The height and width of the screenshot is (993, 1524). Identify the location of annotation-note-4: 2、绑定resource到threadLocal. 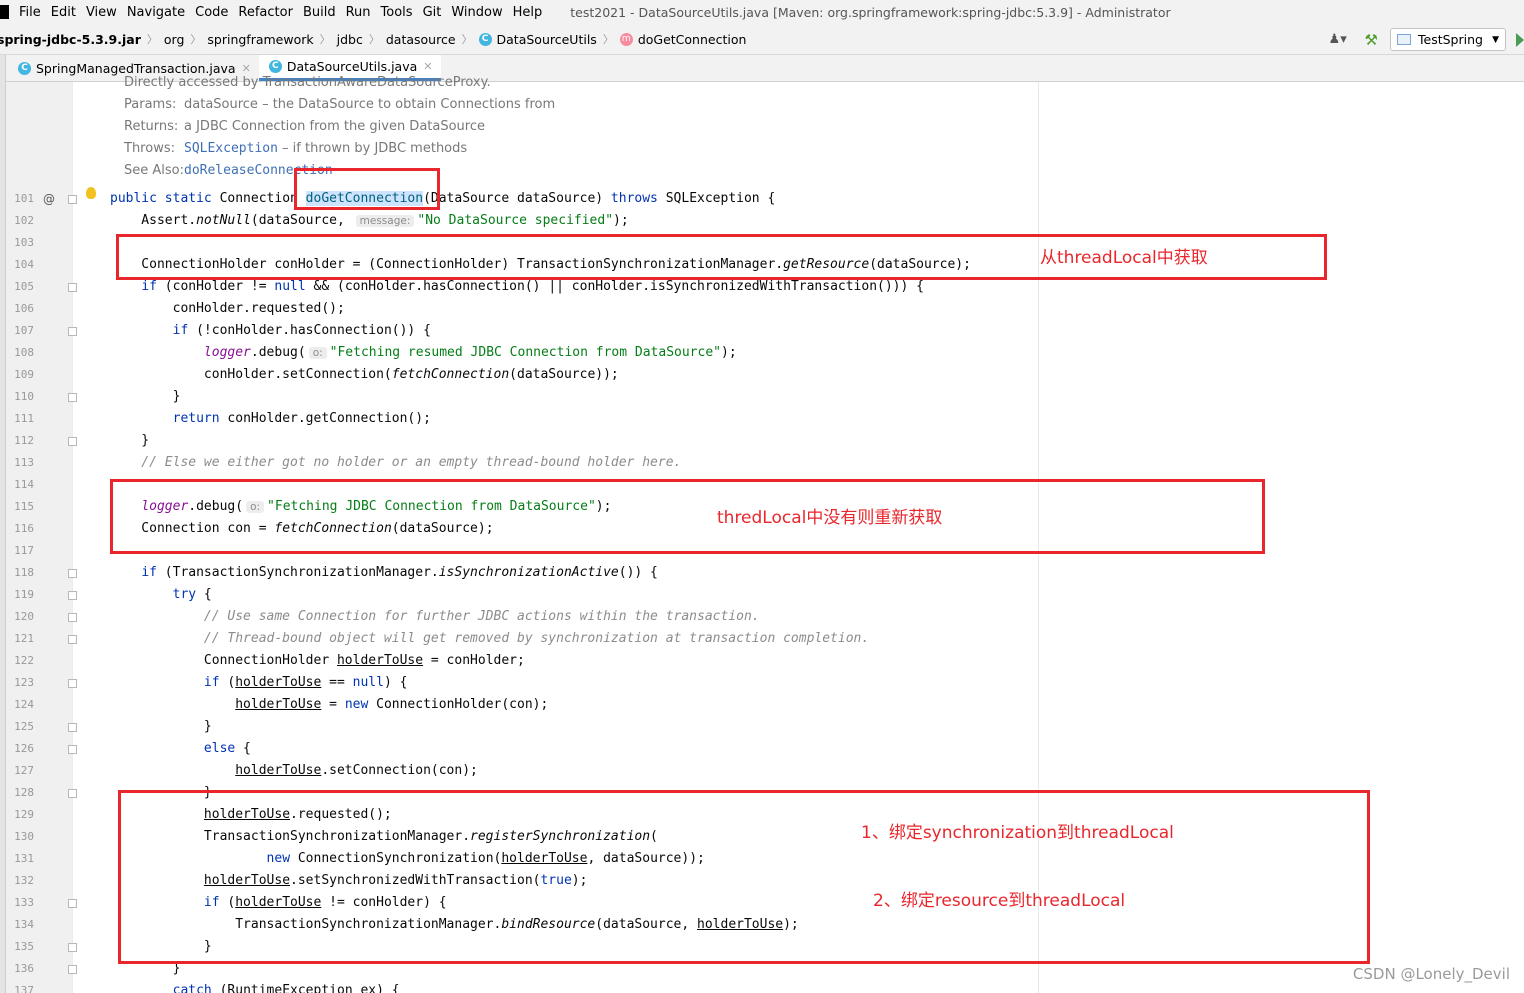
(999, 901).